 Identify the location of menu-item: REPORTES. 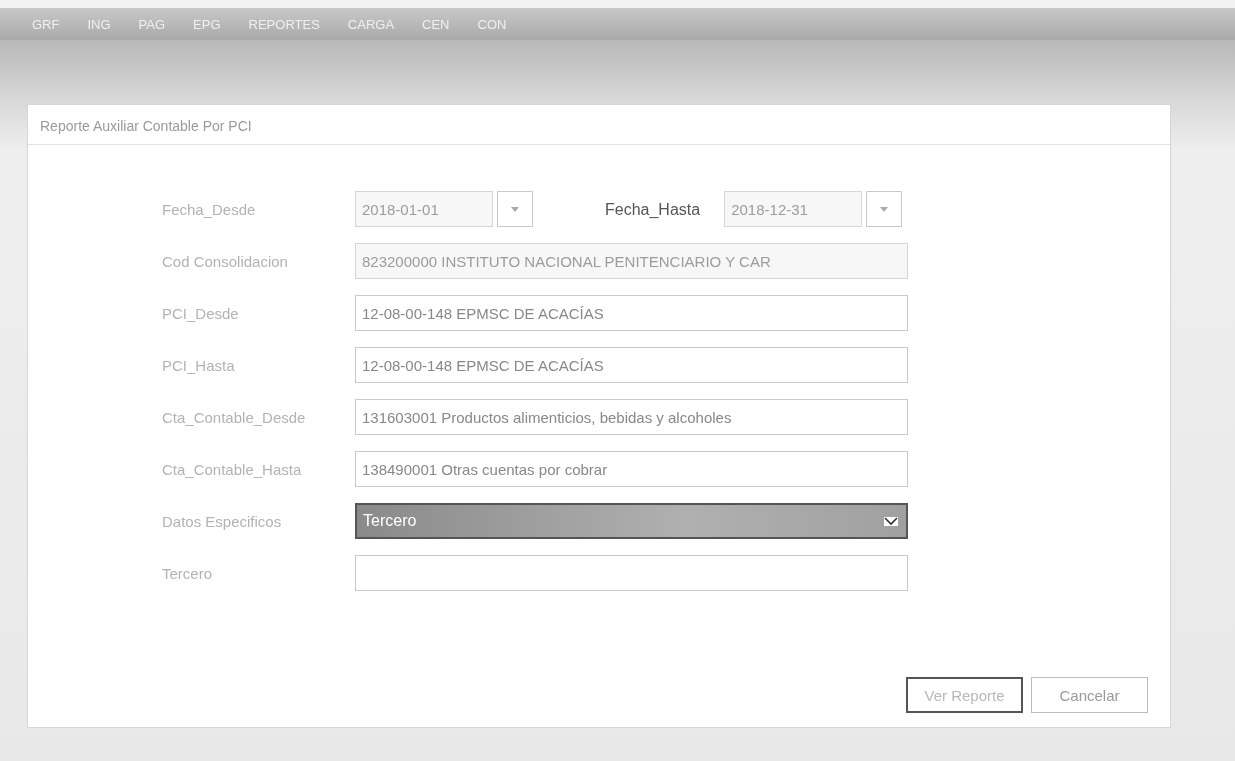
(284, 24).